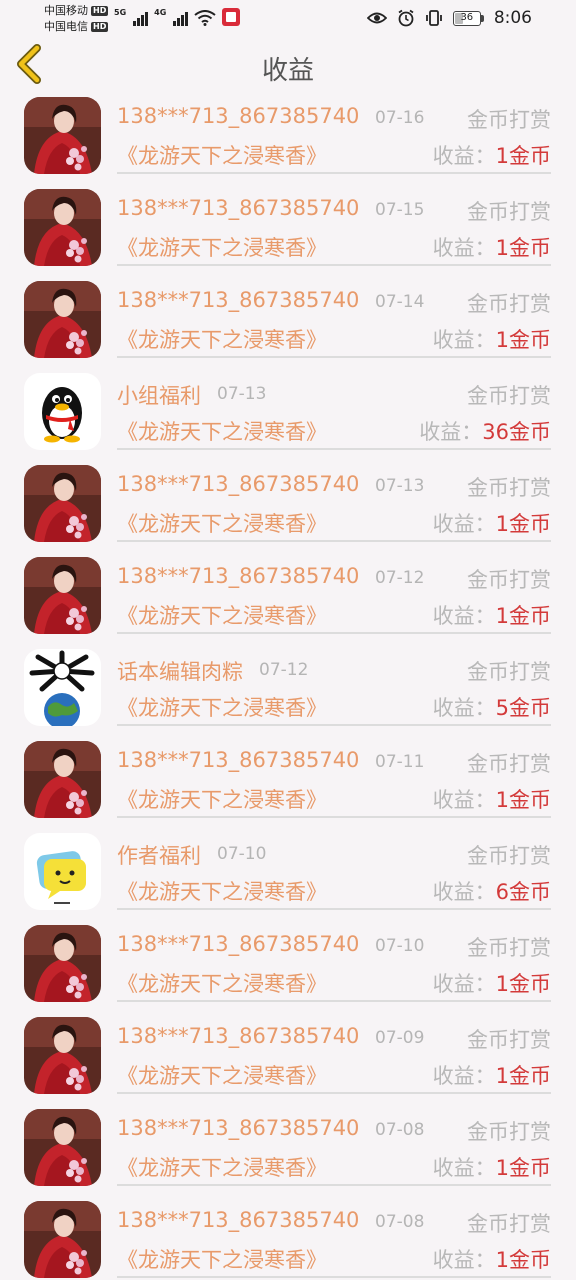  What do you see at coordinates (30, 64) in the screenshot?
I see `back-button` at bounding box center [30, 64].